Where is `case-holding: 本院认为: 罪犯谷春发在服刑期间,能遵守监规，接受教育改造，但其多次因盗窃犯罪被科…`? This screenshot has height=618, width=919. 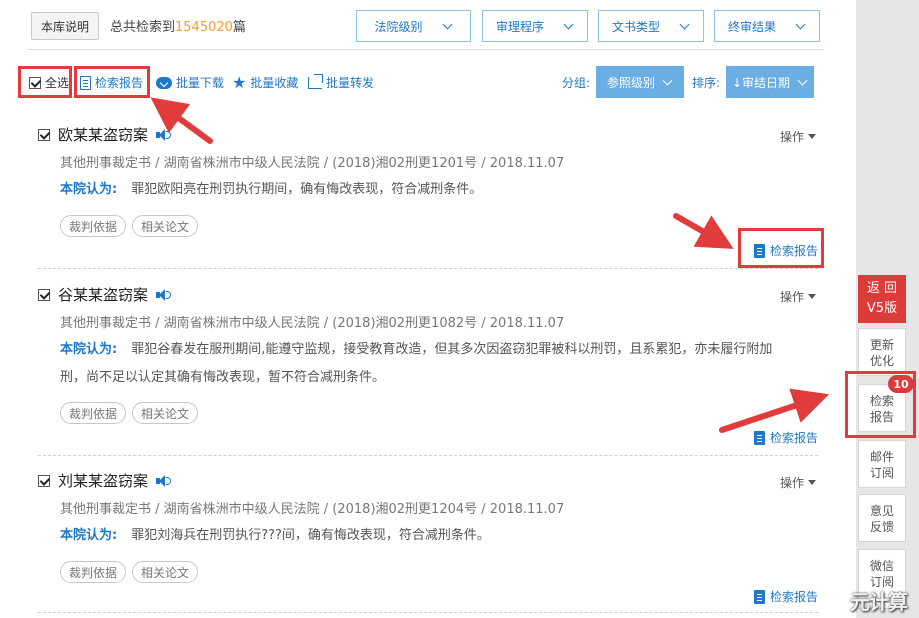 case-holding: 本院认为: 罪犯谷春发在服刑期间,能遵守监规，接受教育改造，但其多次因盗窃犯罪被科… is located at coordinates (425, 364).